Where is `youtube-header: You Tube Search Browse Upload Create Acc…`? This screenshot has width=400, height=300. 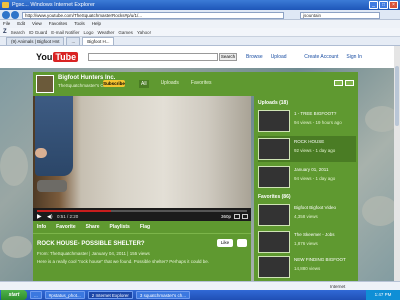
youtube-header: You Tube Search Browse Upload Create Acc… is located at coordinates (200, 57).